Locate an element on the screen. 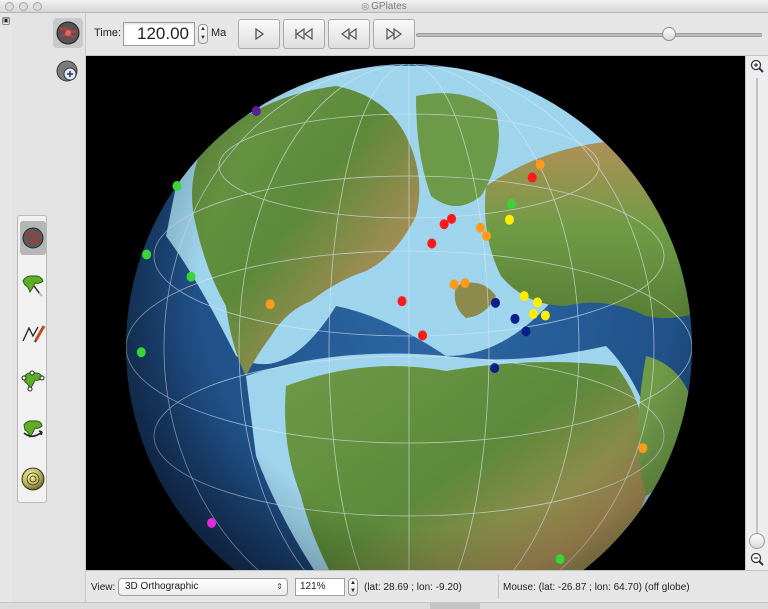 This screenshot has width=768, height=609. time-stepper: ▲ ▼ is located at coordinates (203, 34).